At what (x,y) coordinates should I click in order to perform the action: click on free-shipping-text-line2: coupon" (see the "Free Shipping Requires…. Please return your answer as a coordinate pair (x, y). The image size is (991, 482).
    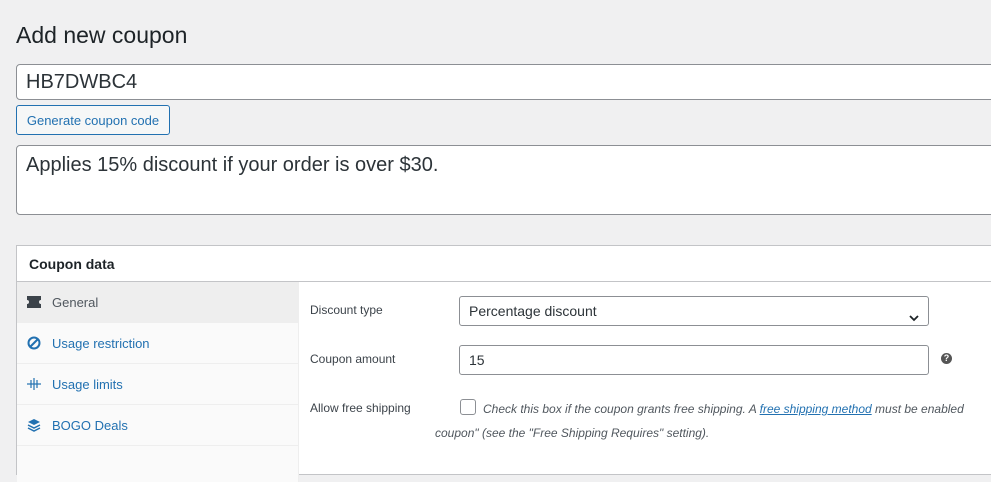
    Looking at the image, I should click on (572, 433).